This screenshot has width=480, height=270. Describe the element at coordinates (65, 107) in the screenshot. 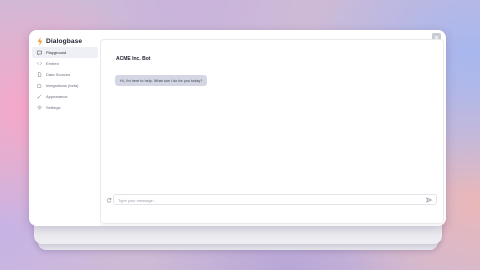

I see `sidebar-item-settings: Settings` at that location.